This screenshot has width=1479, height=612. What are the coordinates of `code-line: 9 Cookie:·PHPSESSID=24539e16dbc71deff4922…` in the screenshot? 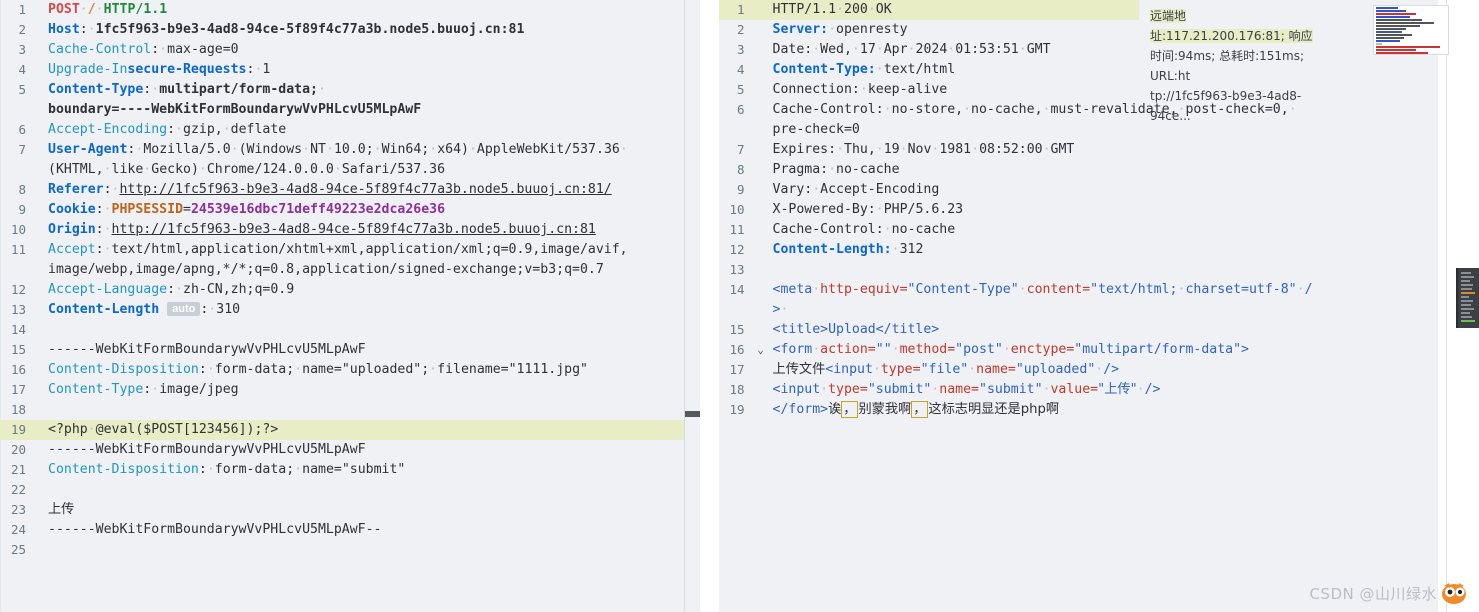 It's located at (350, 210).